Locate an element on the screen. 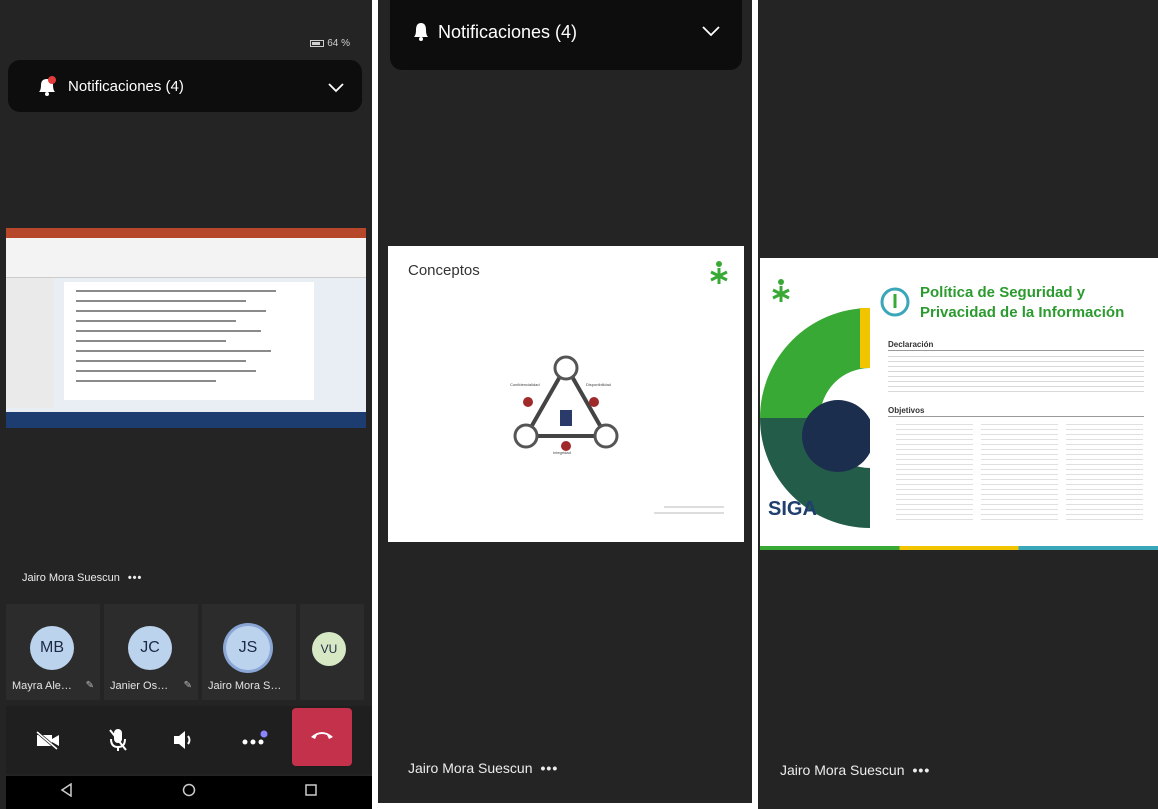  windows-taskbar is located at coordinates (186, 420).